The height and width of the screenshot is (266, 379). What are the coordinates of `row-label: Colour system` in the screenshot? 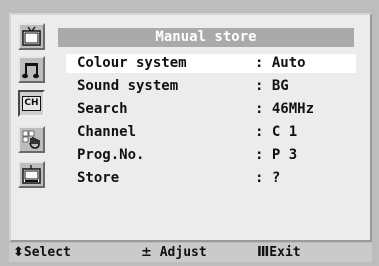 It's located at (132, 63).